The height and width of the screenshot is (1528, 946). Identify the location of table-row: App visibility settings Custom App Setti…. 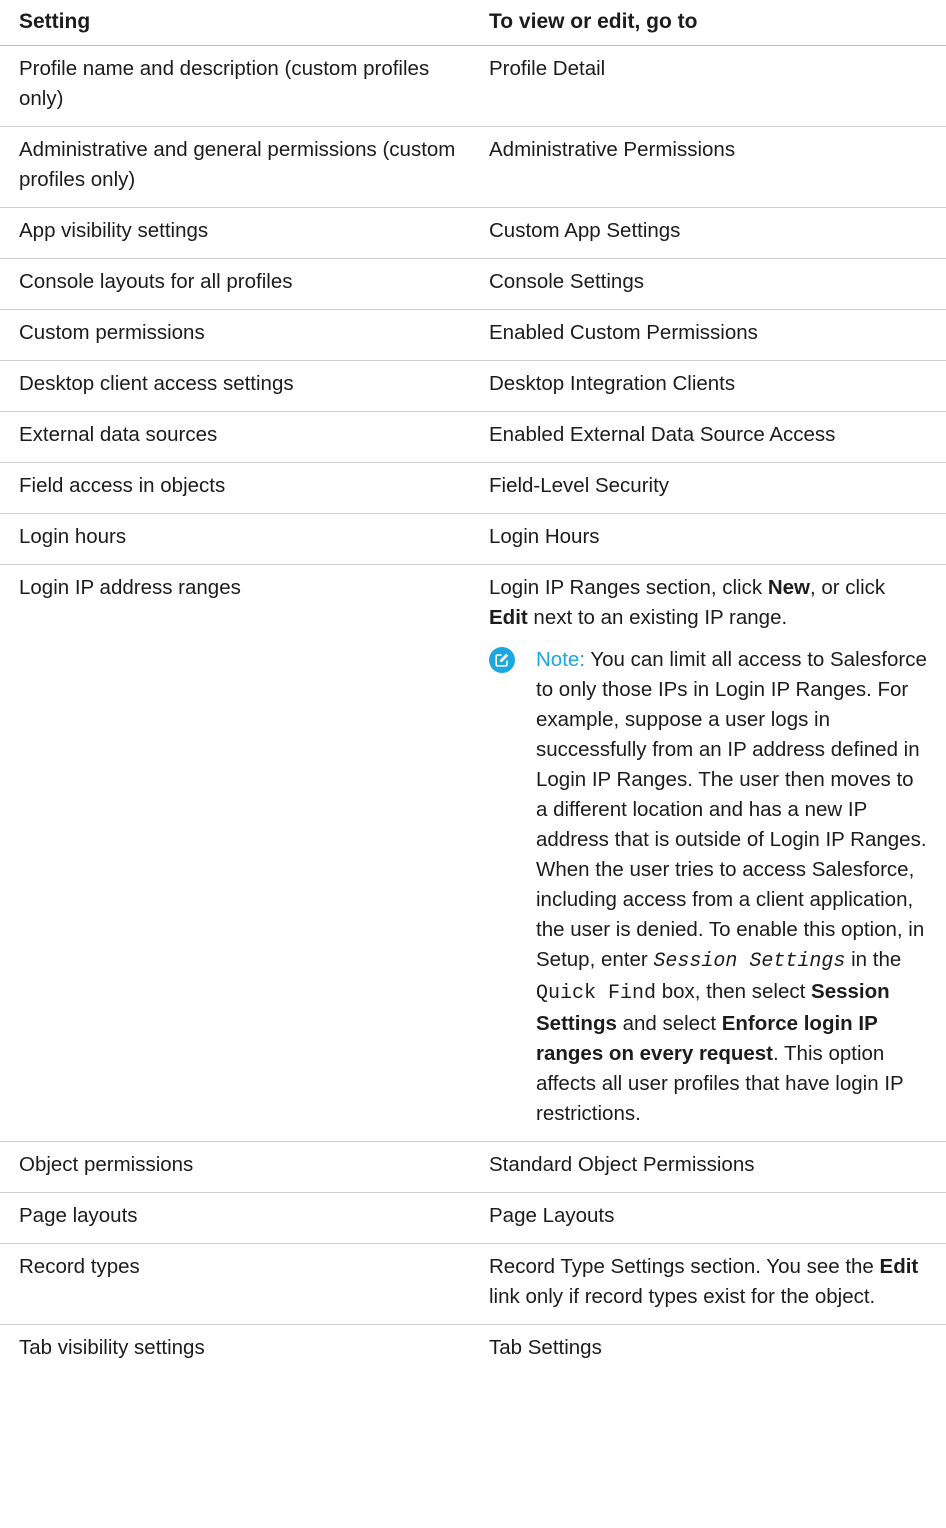
(473, 233).